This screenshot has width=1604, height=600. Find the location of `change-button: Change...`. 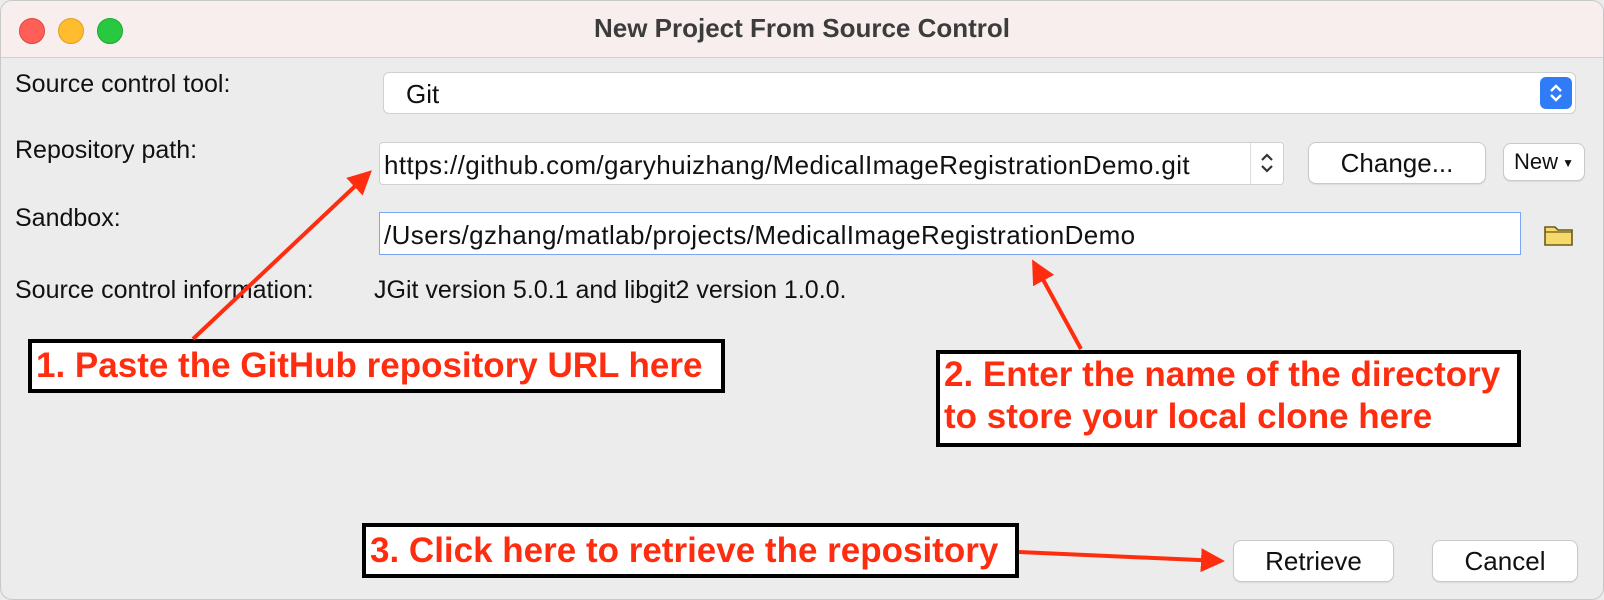

change-button: Change... is located at coordinates (1397, 163).